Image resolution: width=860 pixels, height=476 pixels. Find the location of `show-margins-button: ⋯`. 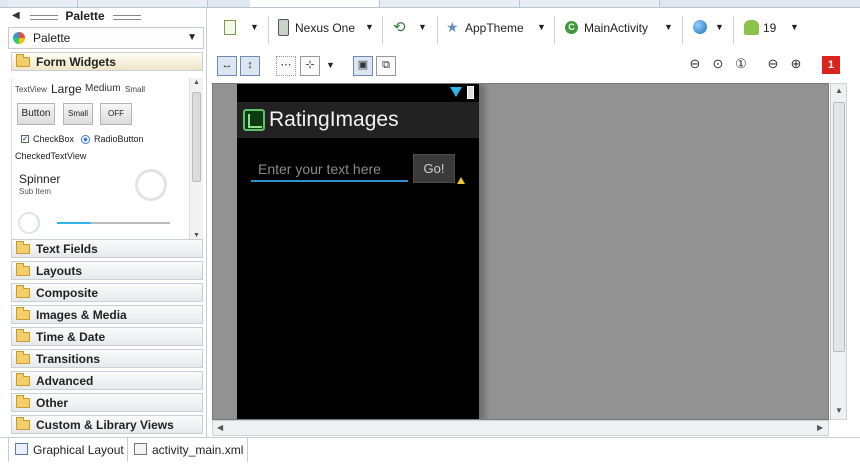

show-margins-button: ⋯ is located at coordinates (286, 66).